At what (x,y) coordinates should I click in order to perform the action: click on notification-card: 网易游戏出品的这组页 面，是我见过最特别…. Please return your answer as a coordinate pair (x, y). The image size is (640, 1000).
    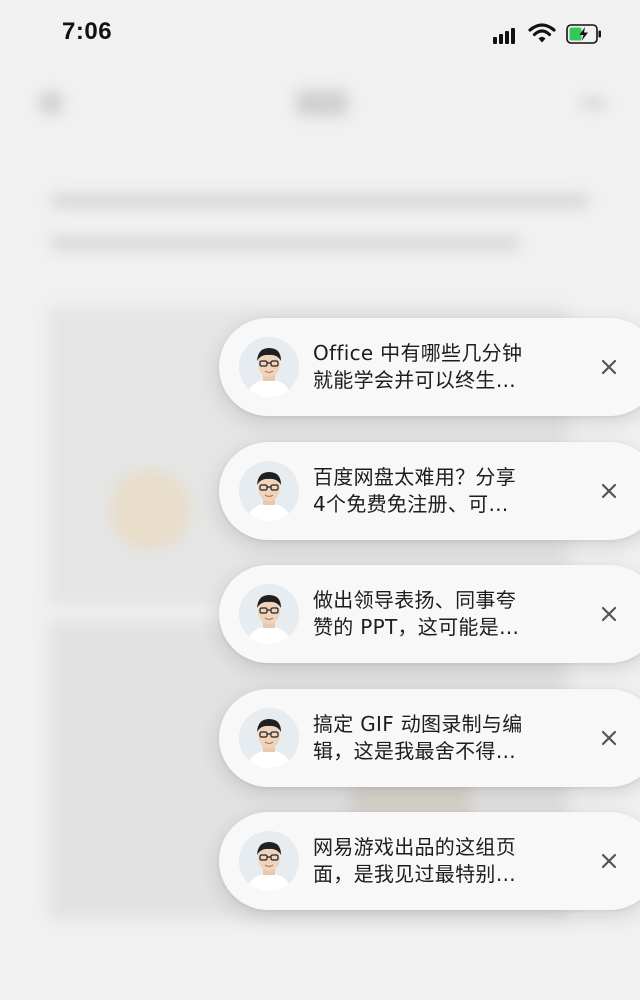
    Looking at the image, I should click on (429, 861).